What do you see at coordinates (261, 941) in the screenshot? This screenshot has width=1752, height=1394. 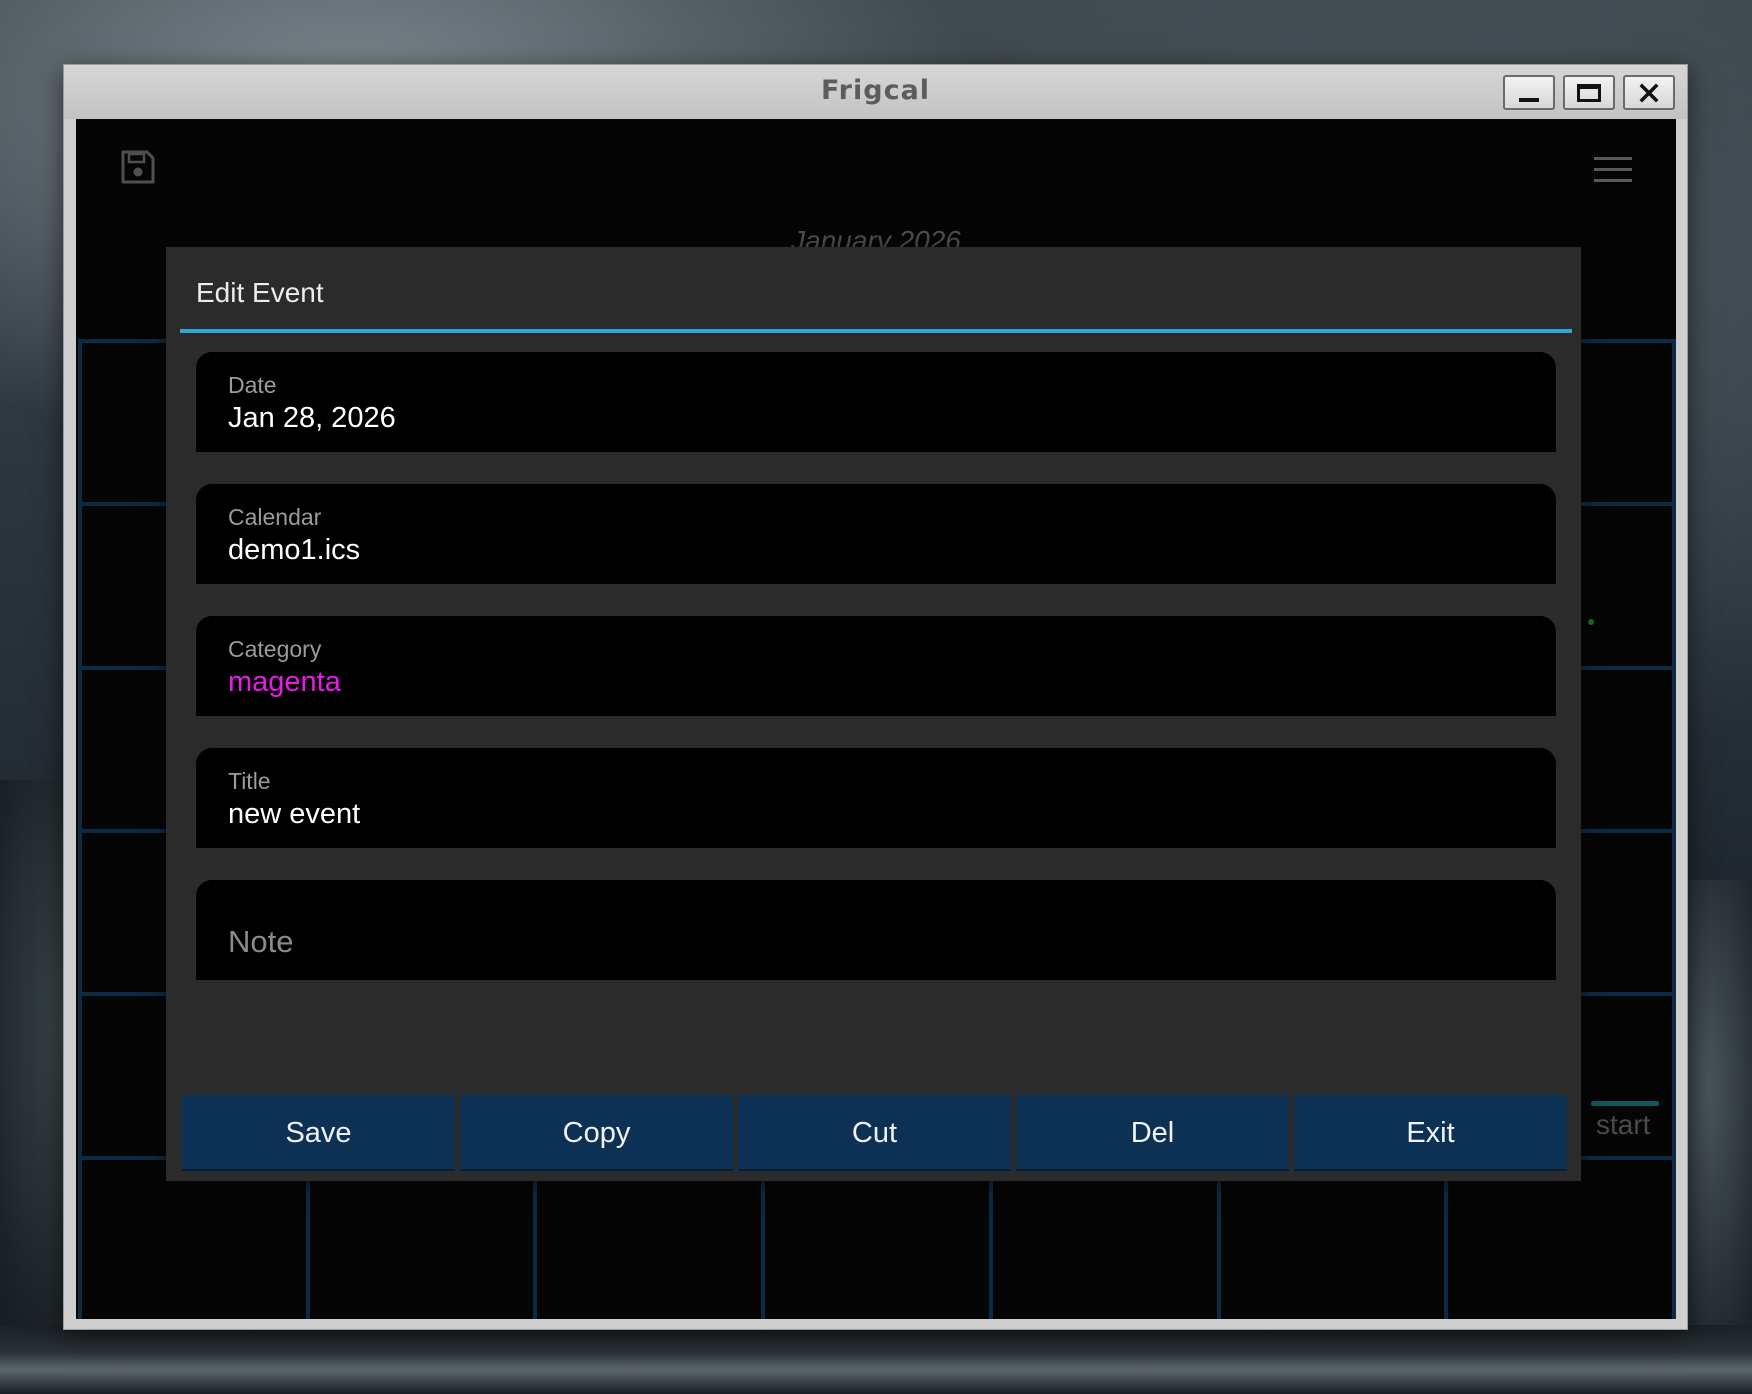 I see `note-placeholder: Note` at bounding box center [261, 941].